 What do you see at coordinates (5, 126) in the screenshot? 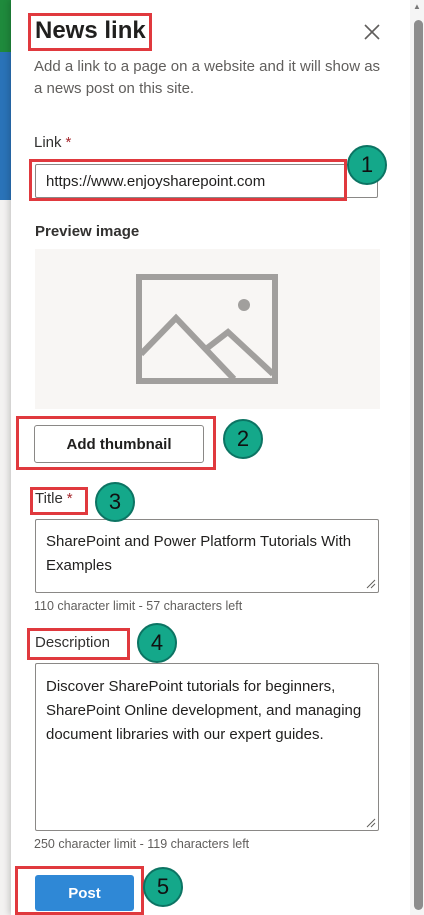
I see `background-page-blue-strip` at bounding box center [5, 126].